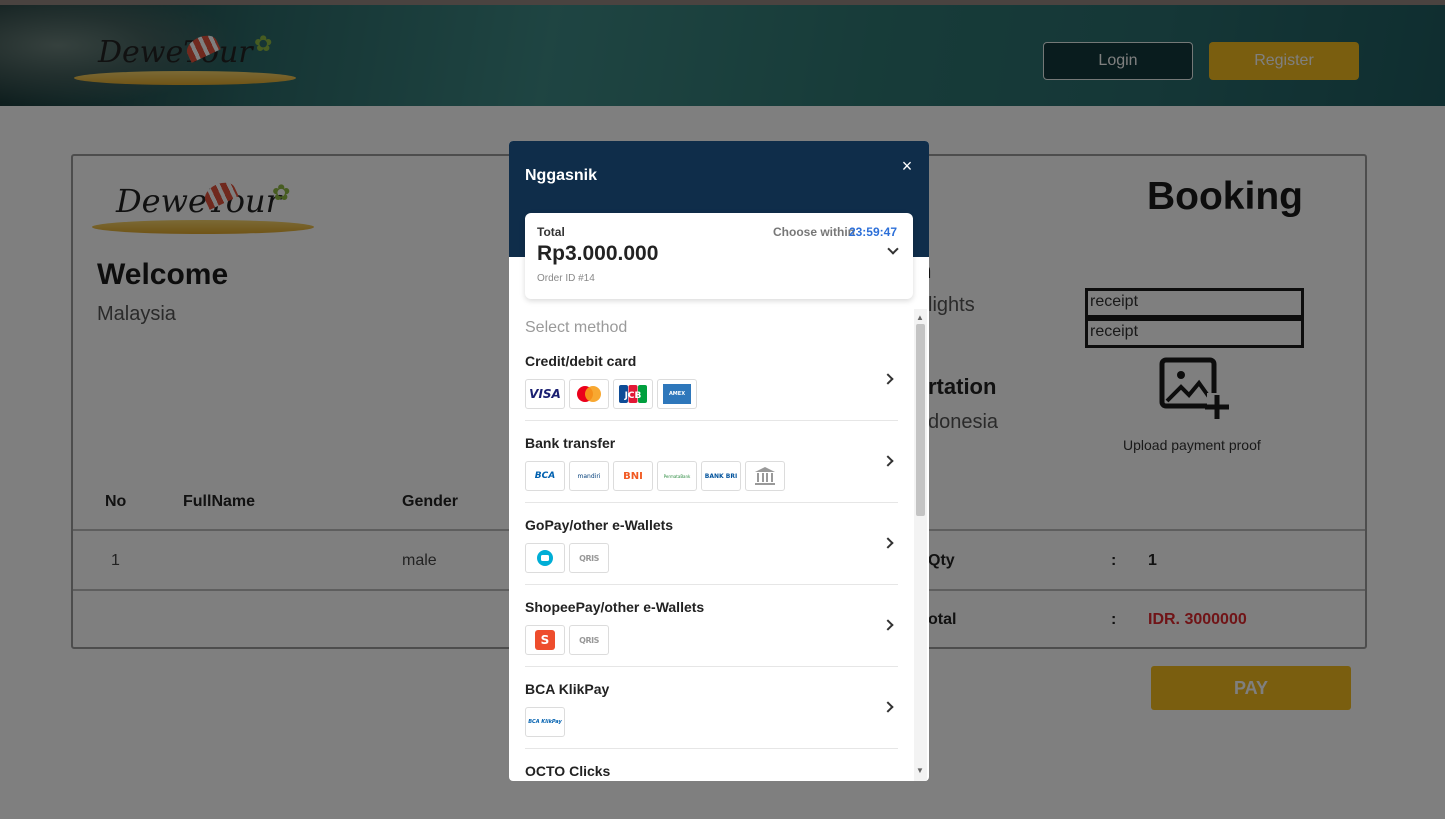 This screenshot has width=1445, height=819. Describe the element at coordinates (598, 253) in the screenshot. I see `total-amount: Rp3.000.000` at that location.